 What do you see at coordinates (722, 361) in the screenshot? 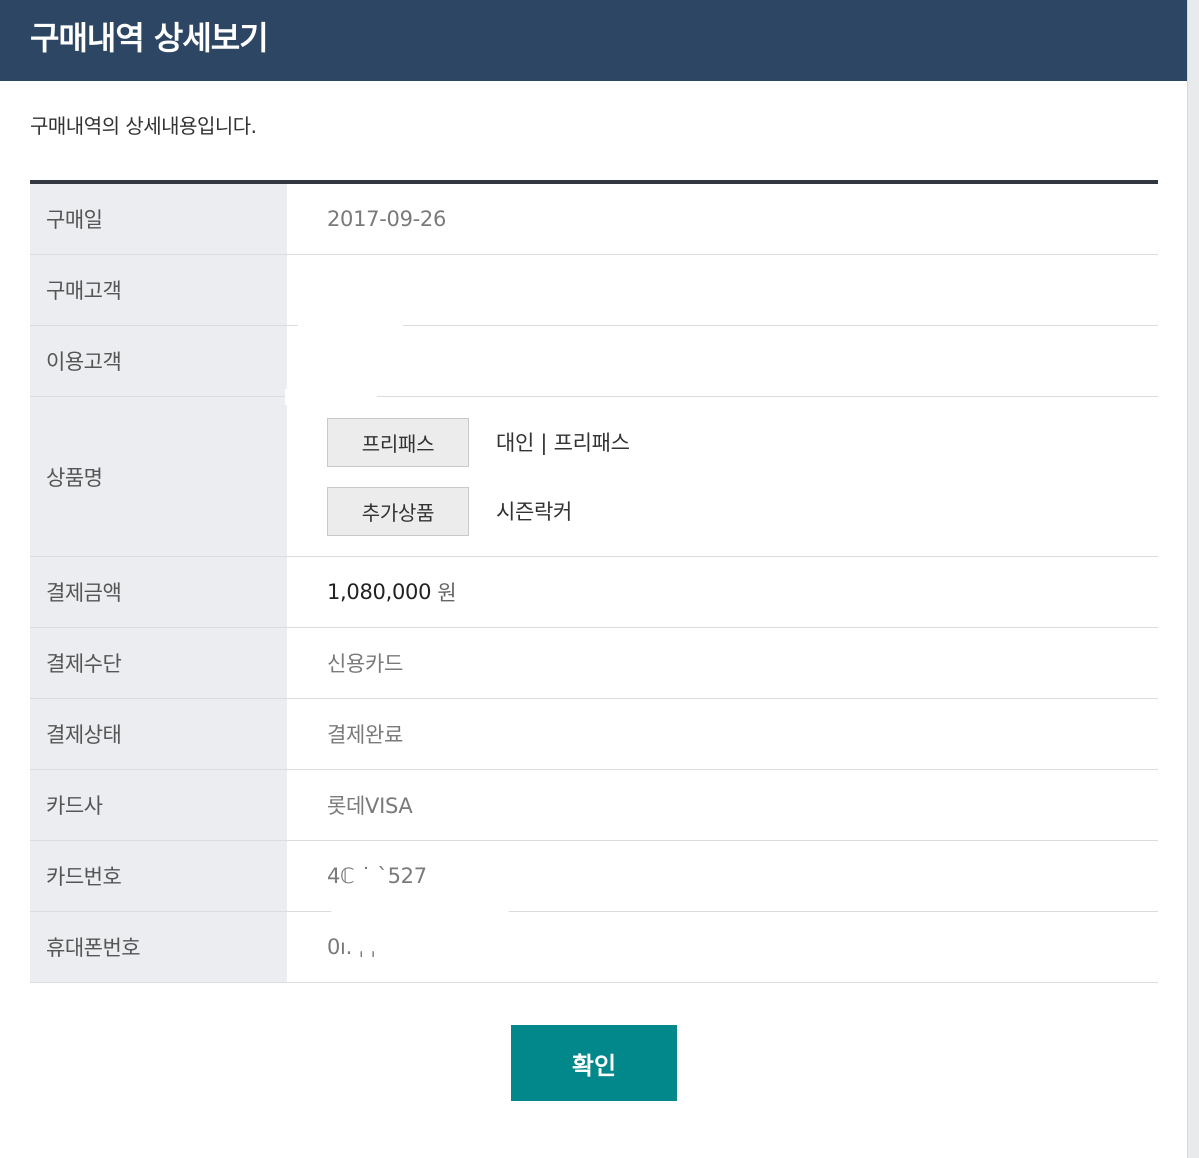
I see `user-value` at bounding box center [722, 361].